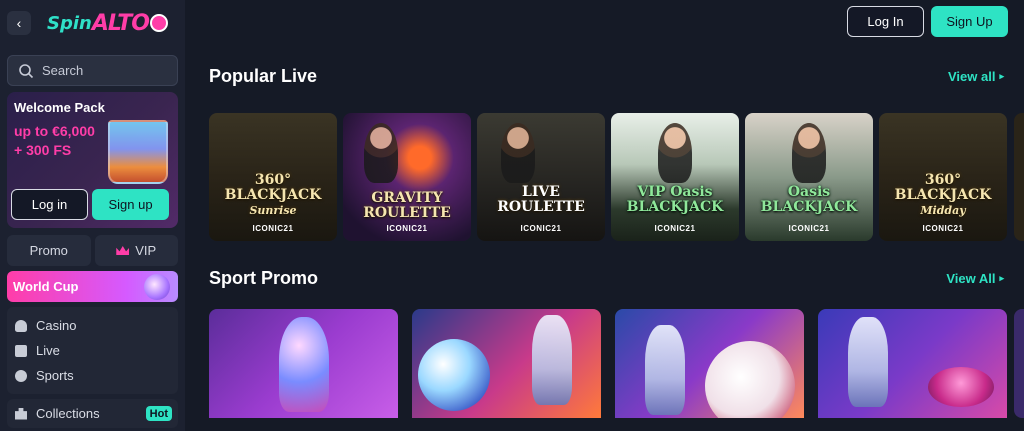 The image size is (1024, 431). I want to click on game-subtitle: Sunrise, so click(273, 210).